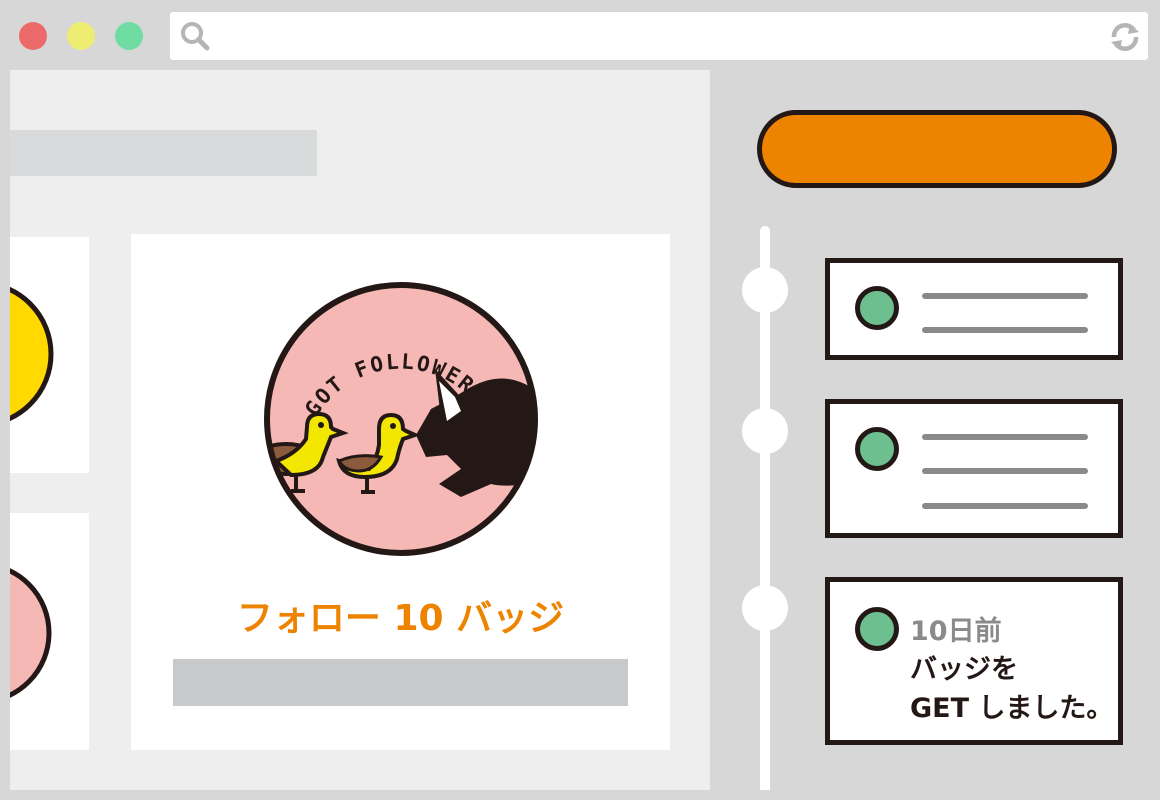  What do you see at coordinates (32, 354) in the screenshot?
I see `yellow-badge-icon` at bounding box center [32, 354].